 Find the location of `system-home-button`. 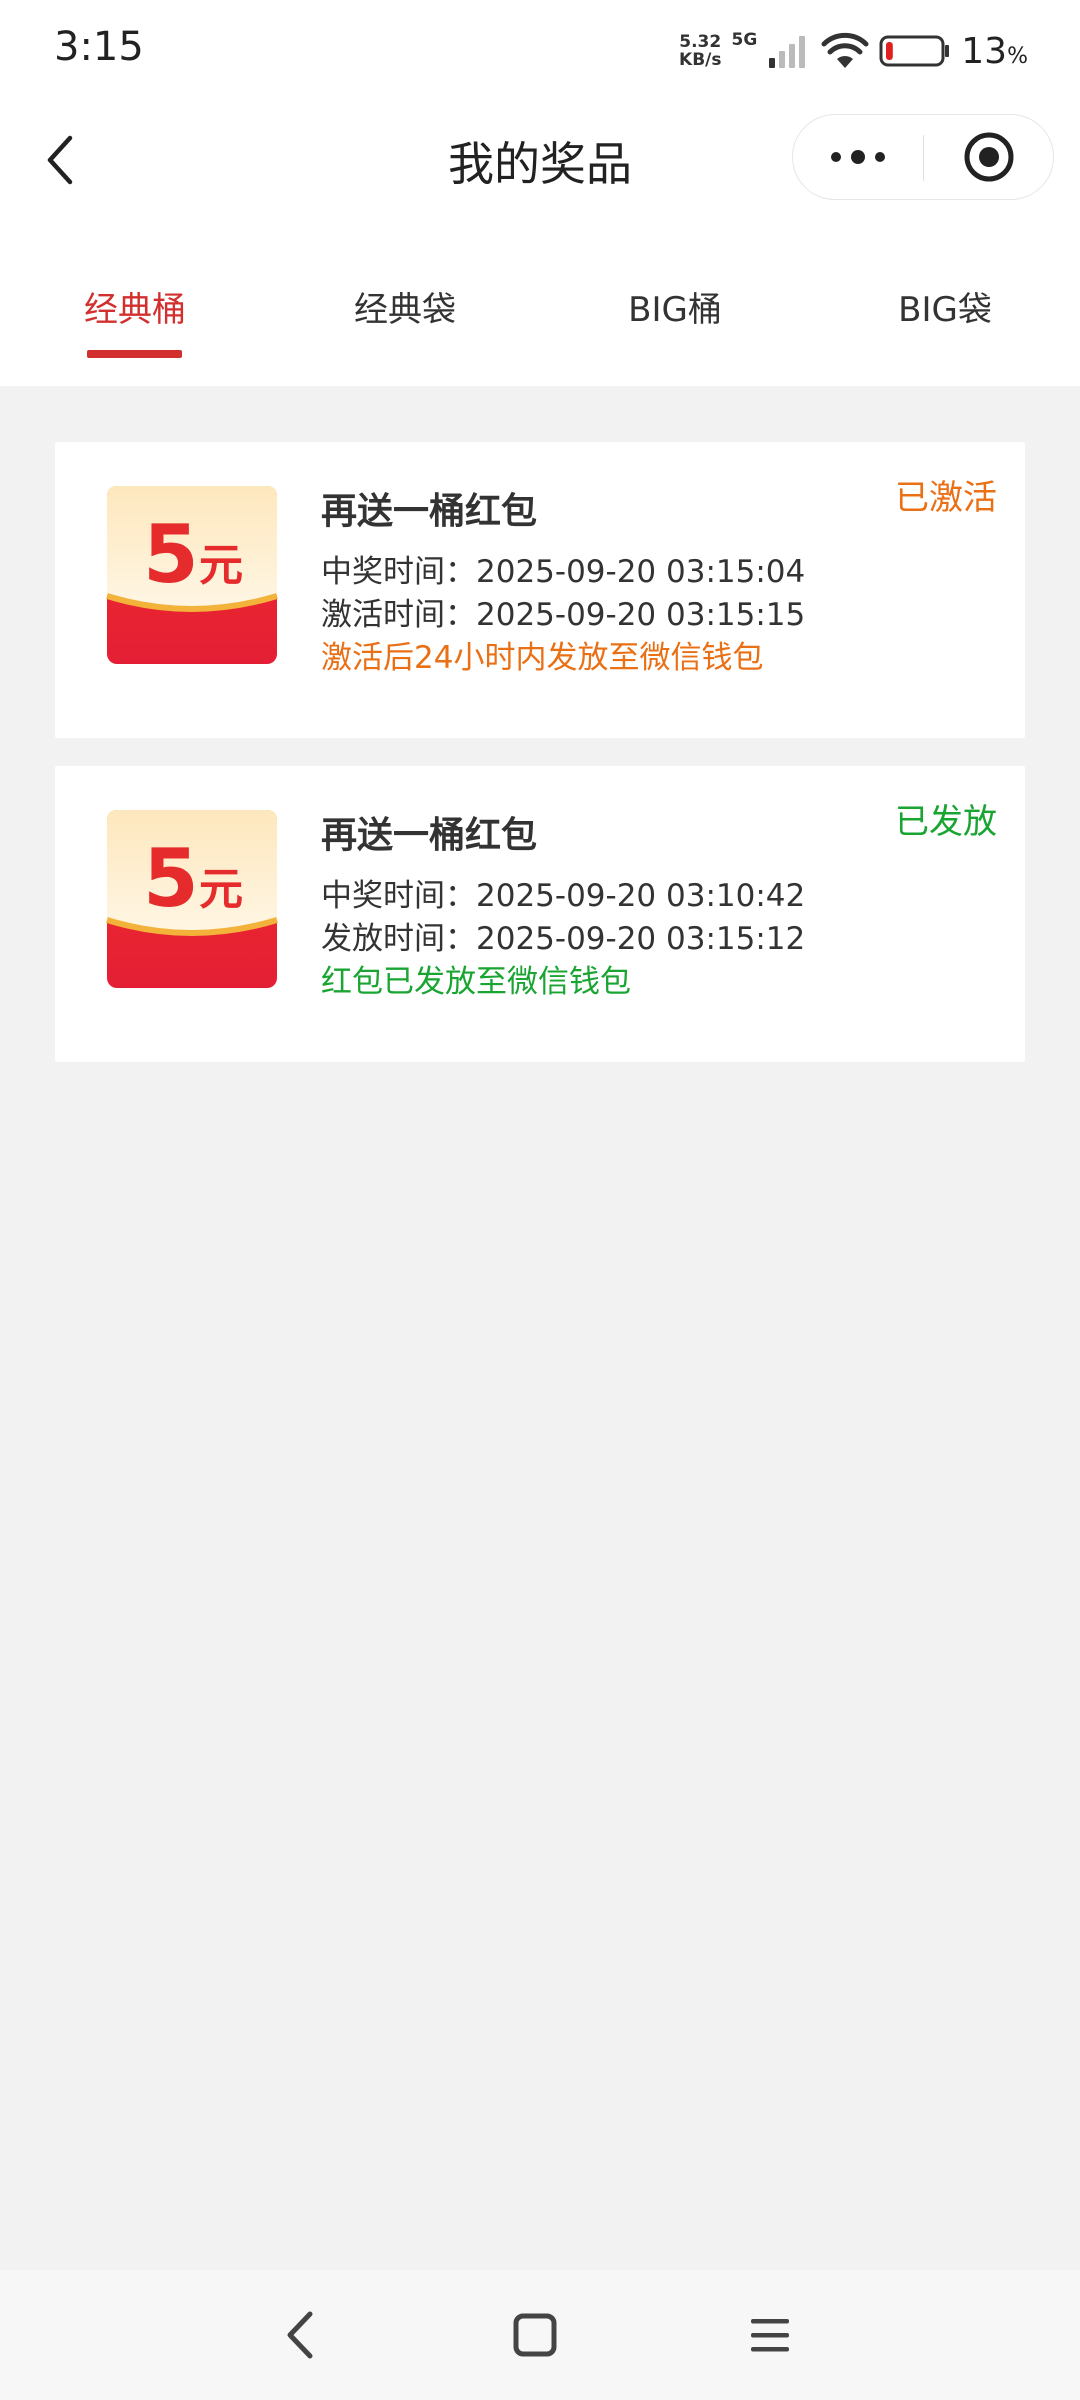

system-home-button is located at coordinates (535, 2335).